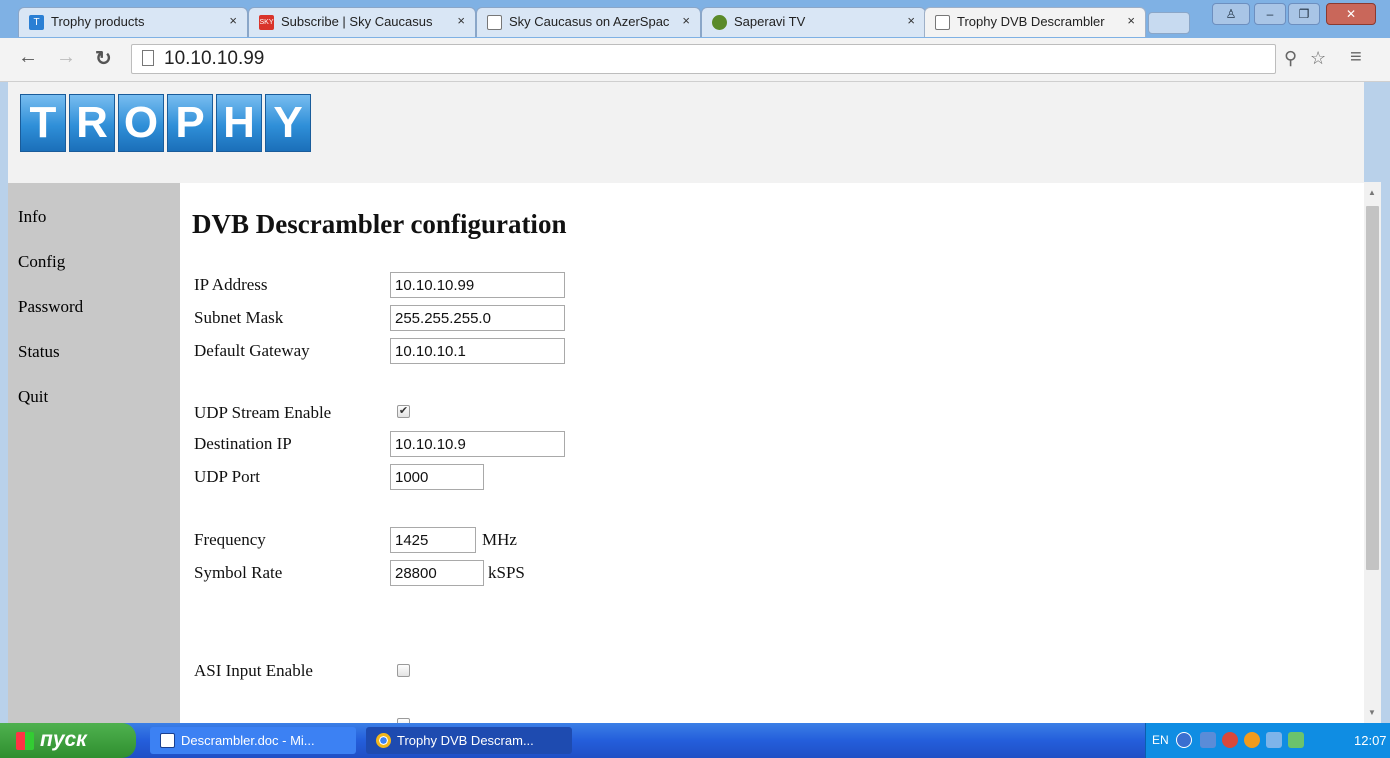 The height and width of the screenshot is (758, 1390). Describe the element at coordinates (288, 123) in the screenshot. I see `logo-letter: Y` at that location.